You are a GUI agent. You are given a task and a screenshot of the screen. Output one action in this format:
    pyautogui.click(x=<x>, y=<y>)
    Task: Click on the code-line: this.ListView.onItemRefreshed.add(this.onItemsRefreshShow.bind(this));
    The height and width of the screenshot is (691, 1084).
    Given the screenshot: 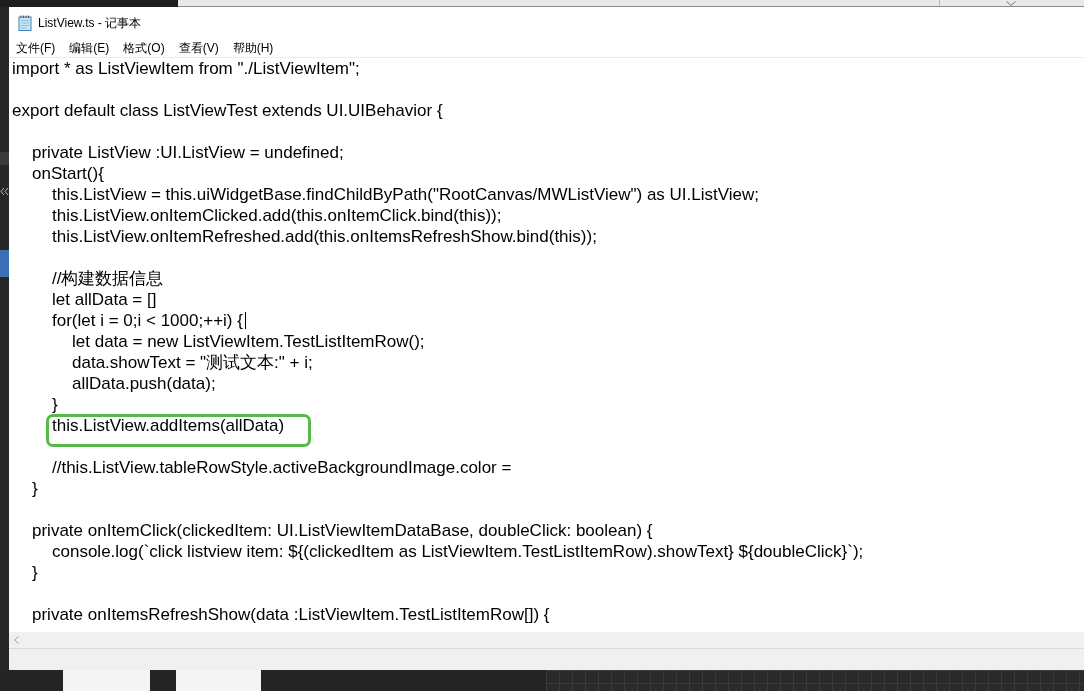 What is the action you would take?
    pyautogui.click(x=324, y=236)
    